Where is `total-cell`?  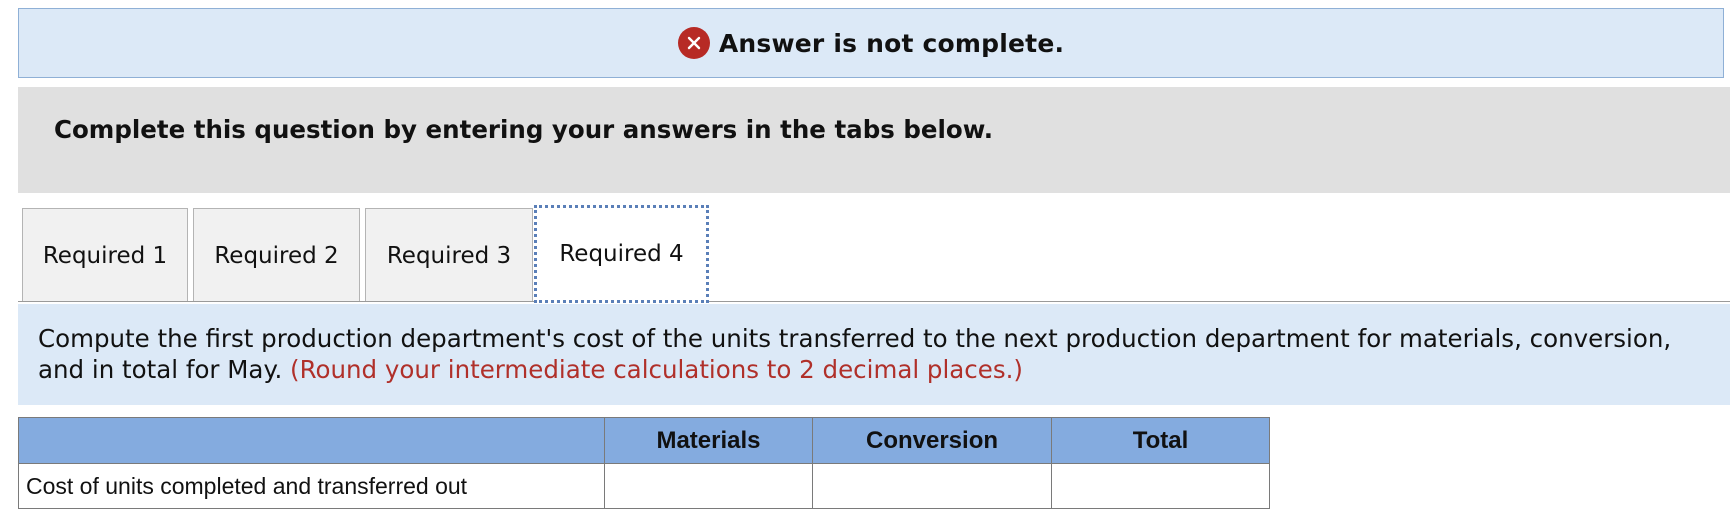 total-cell is located at coordinates (1160, 486).